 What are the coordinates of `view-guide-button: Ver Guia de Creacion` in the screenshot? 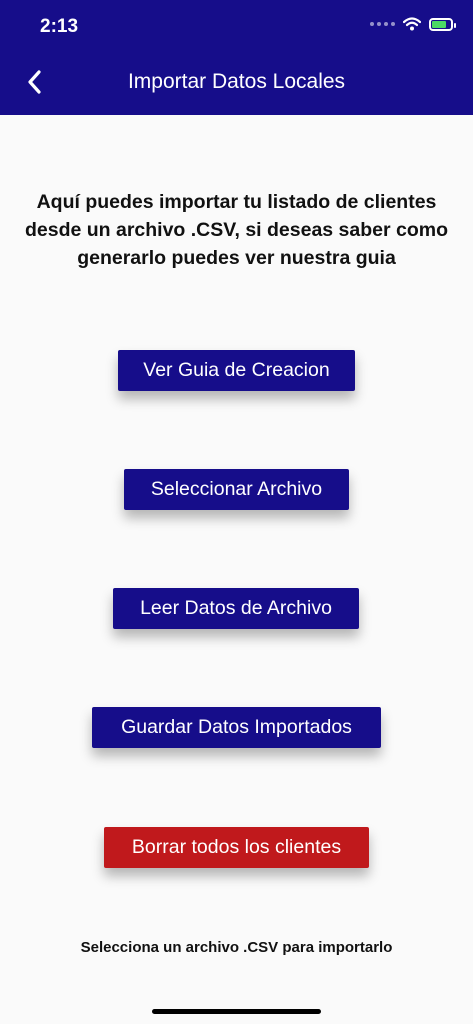 It's located at (236, 370).